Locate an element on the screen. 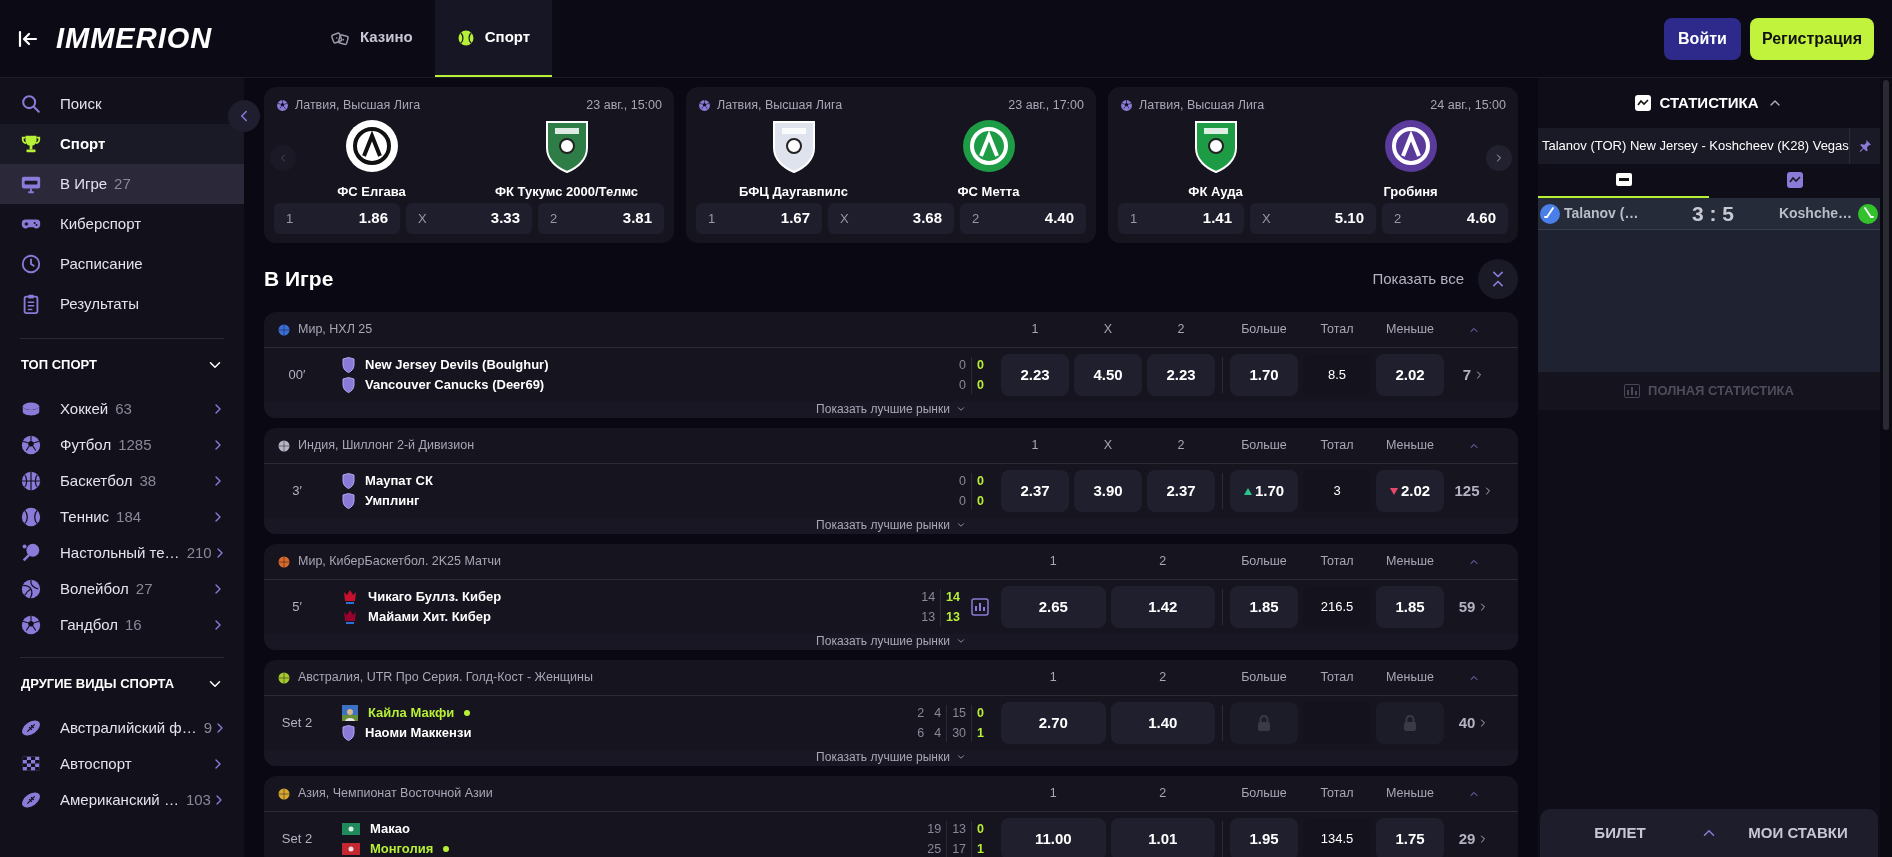 The width and height of the screenshot is (1892, 857). sport-item: Волейбол 27 is located at coordinates (122, 589).